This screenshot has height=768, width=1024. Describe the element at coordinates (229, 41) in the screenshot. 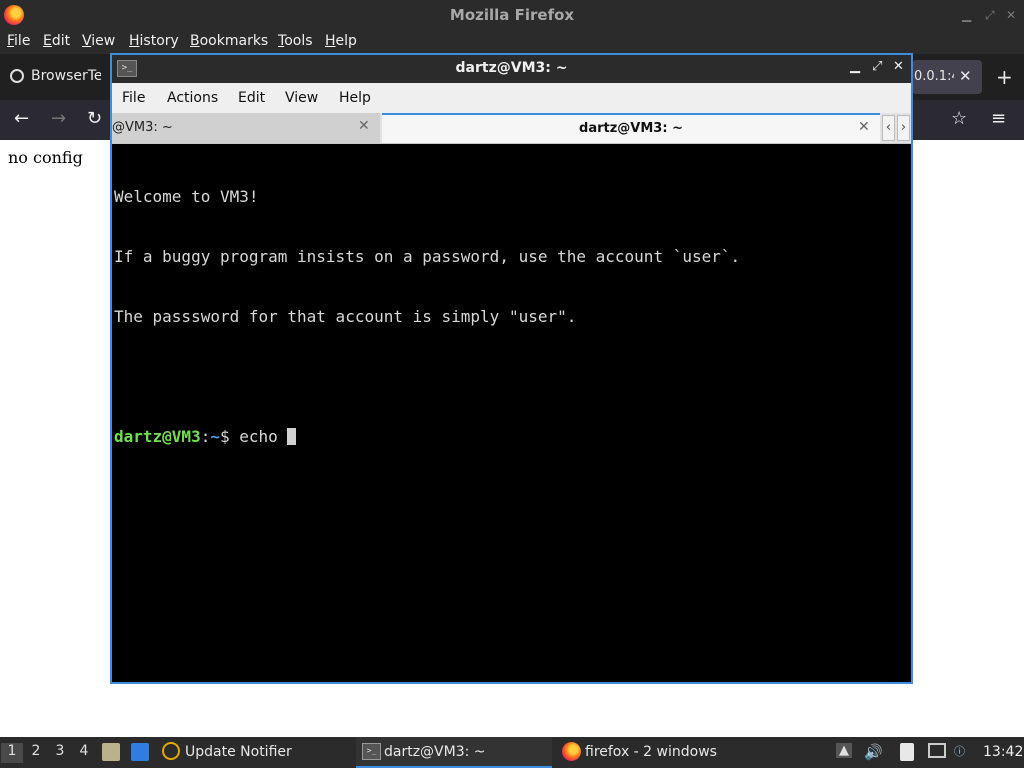

I see `menu-bookmarks: Bookmarks` at that location.